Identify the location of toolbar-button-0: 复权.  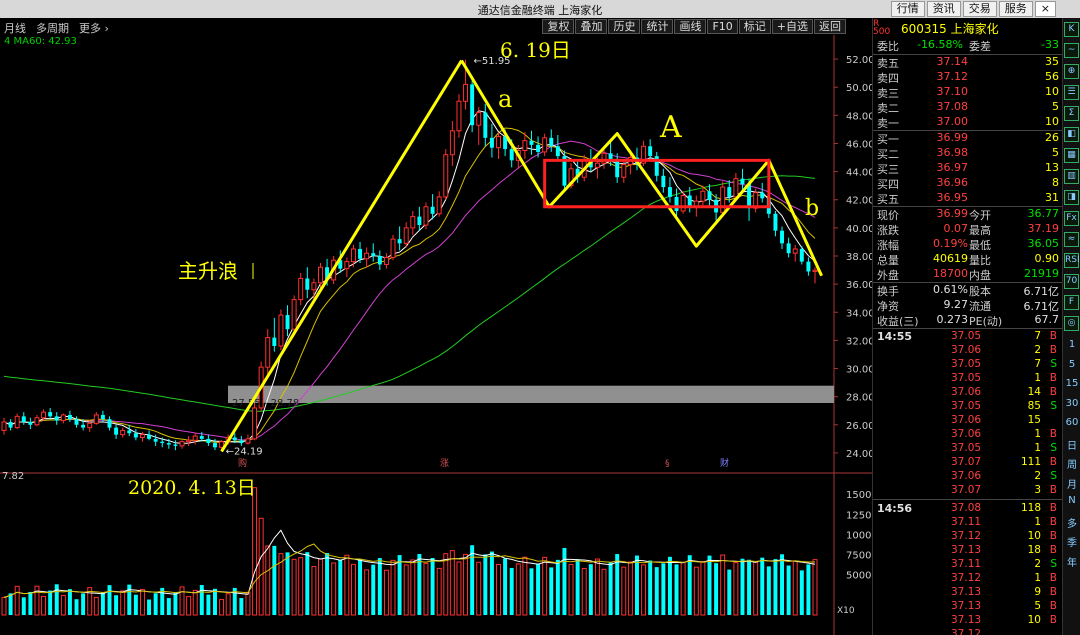
(558, 26).